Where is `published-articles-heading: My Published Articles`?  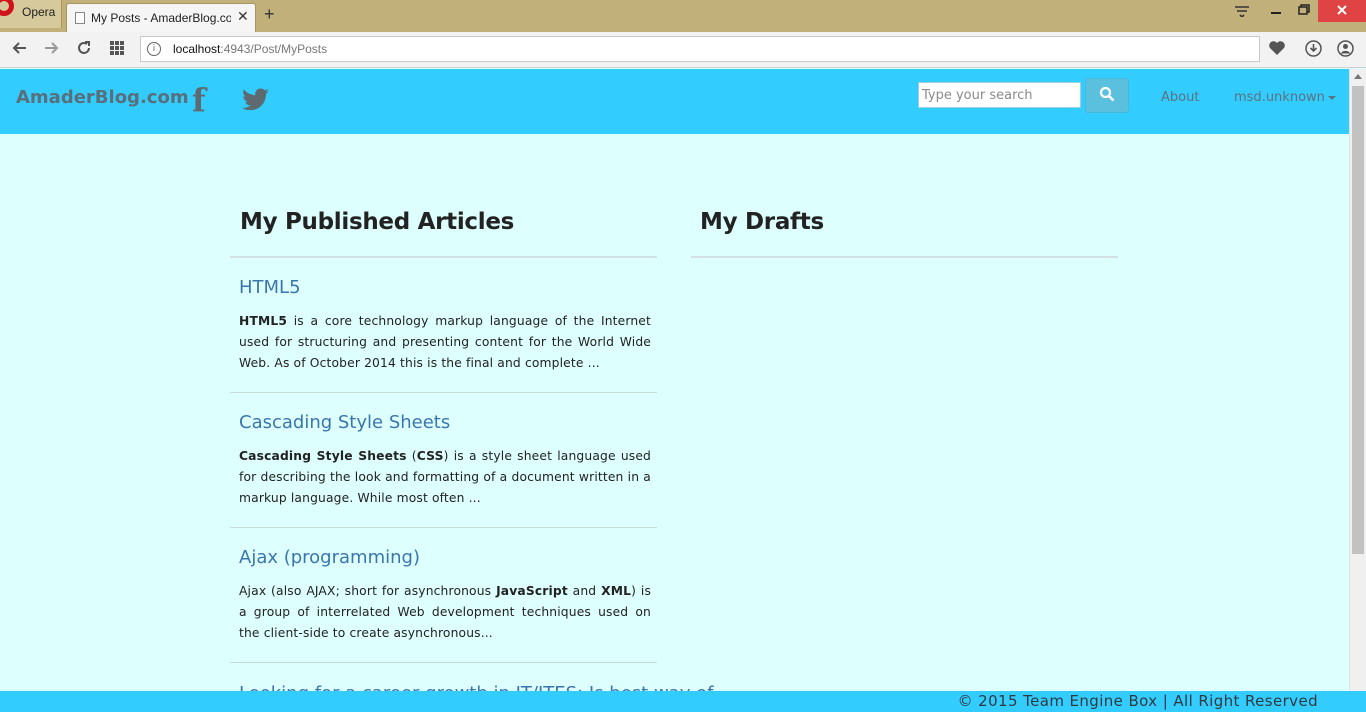 published-articles-heading: My Published Articles is located at coordinates (377, 222).